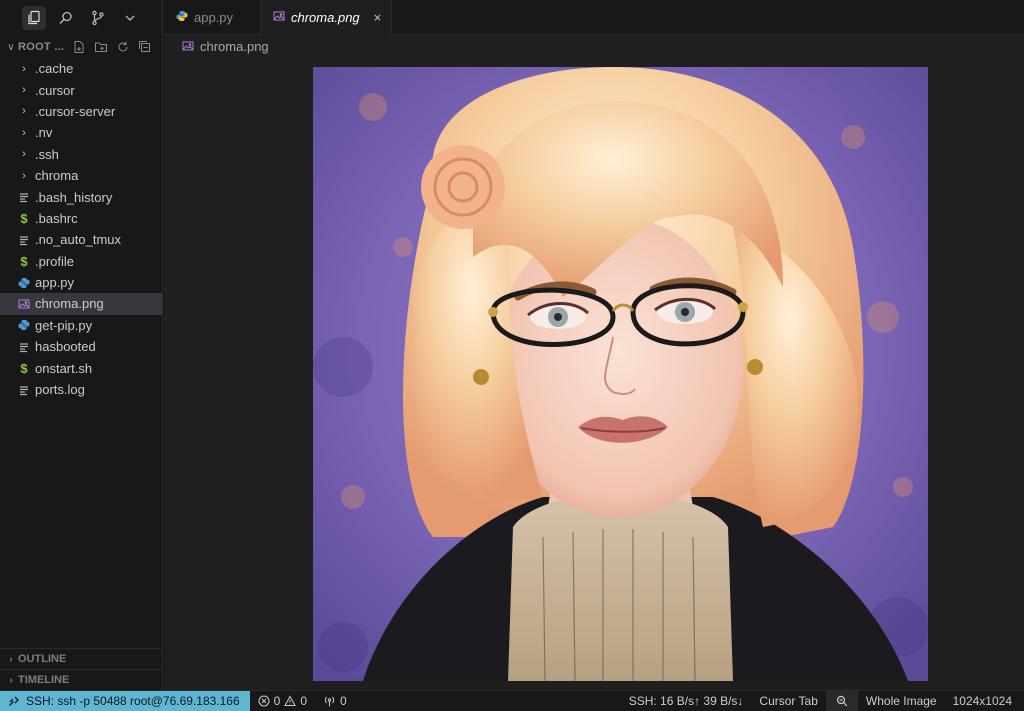 The image size is (1024, 711). What do you see at coordinates (81, 154) in the screenshot?
I see `folder-item: › .ssh` at bounding box center [81, 154].